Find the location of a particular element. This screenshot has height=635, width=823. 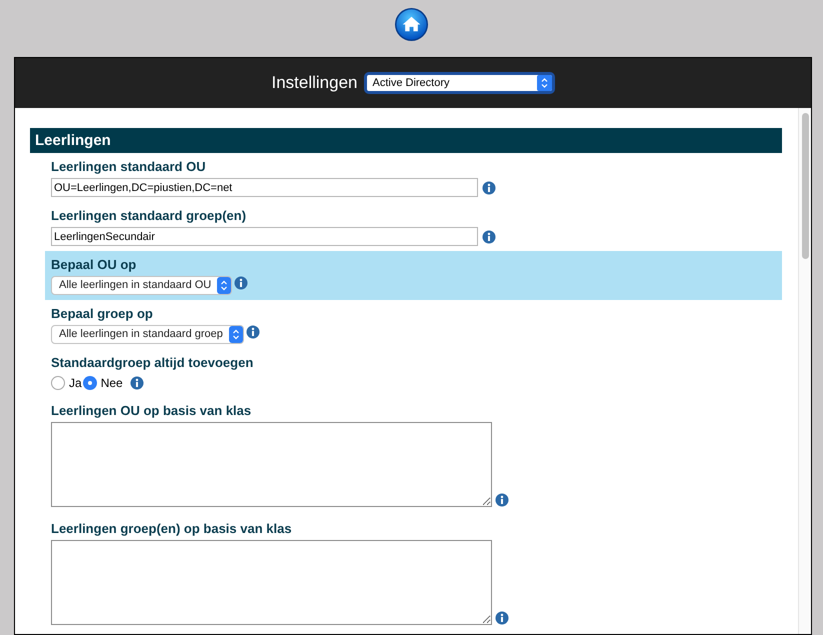

home-icon is located at coordinates (411, 24).